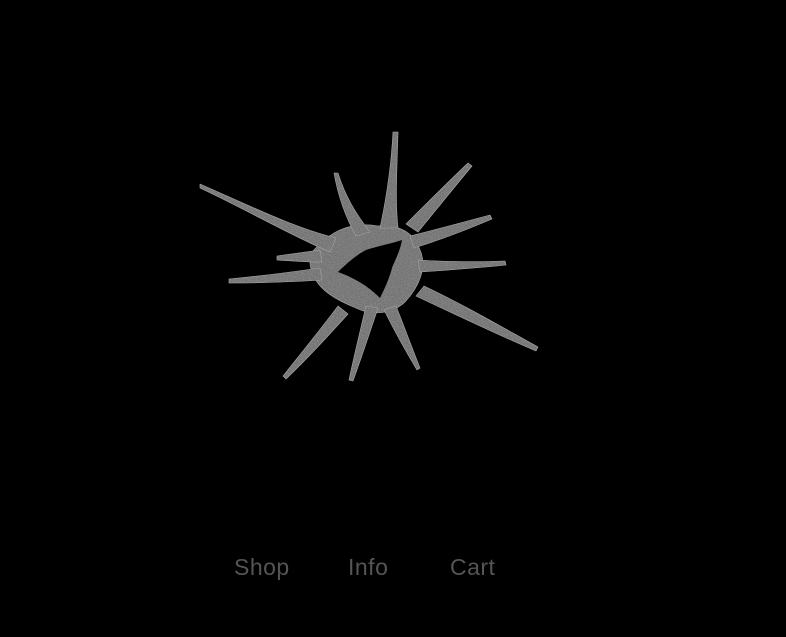 The image size is (786, 637). What do you see at coordinates (472, 567) in the screenshot?
I see `nav-link-cart: Cart` at bounding box center [472, 567].